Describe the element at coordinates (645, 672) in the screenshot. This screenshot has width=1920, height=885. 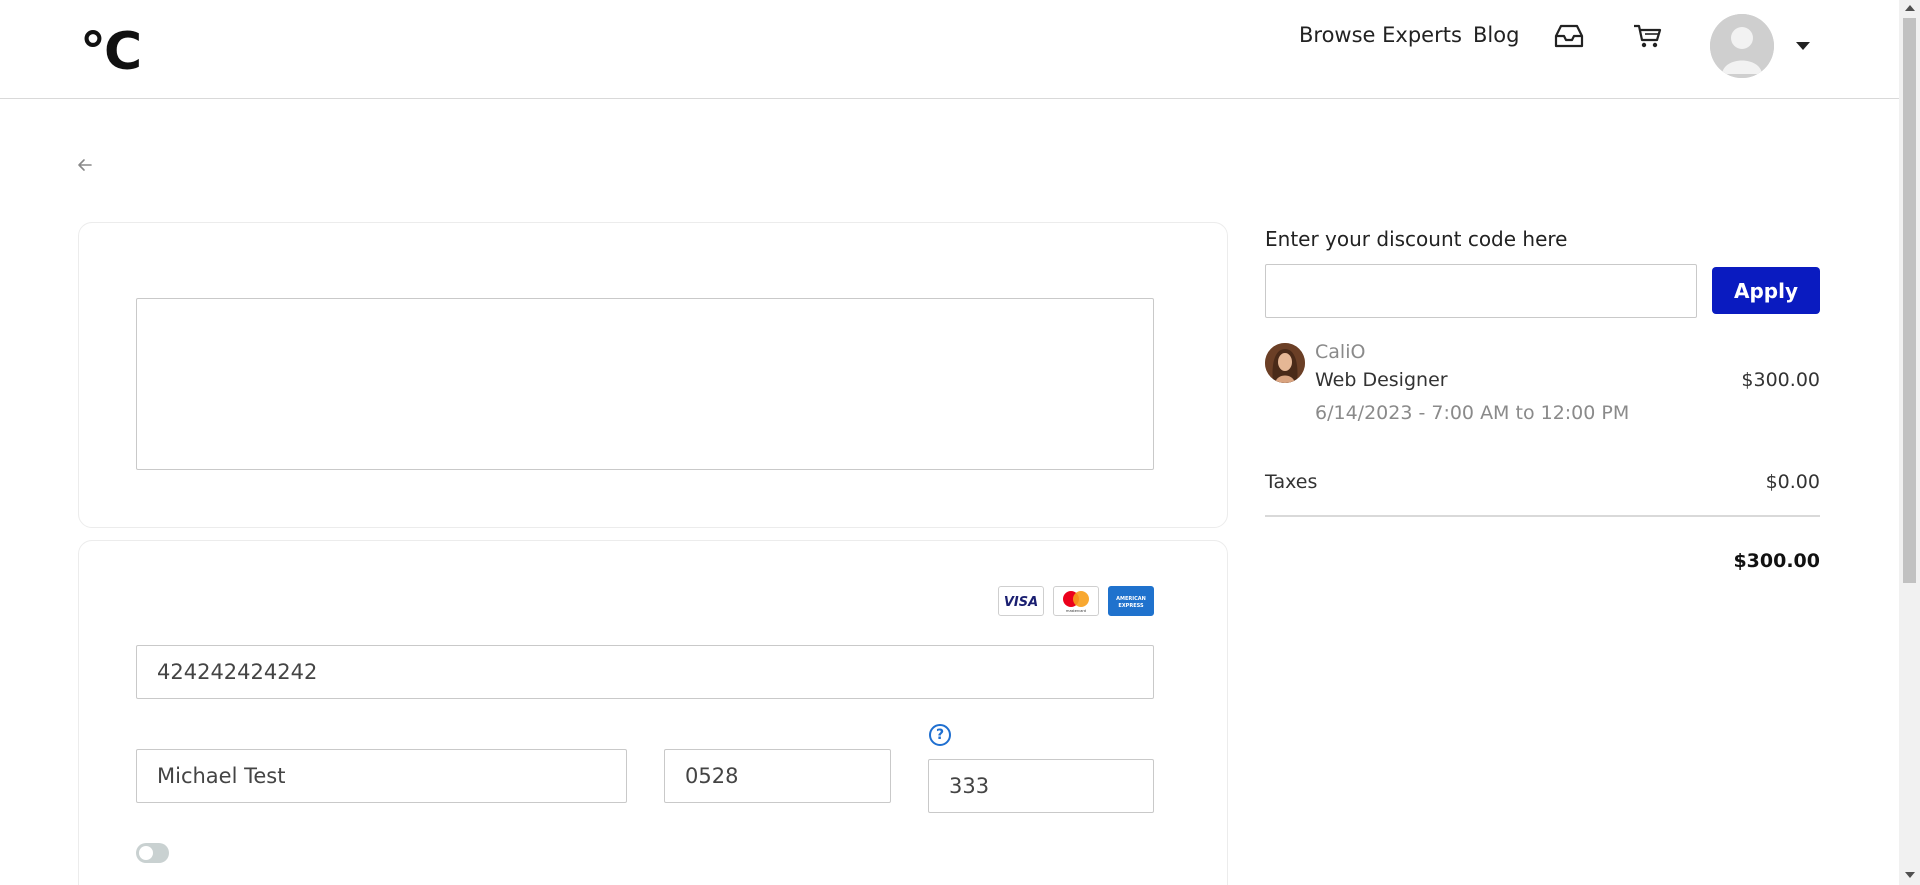
I see `card-number-input` at that location.